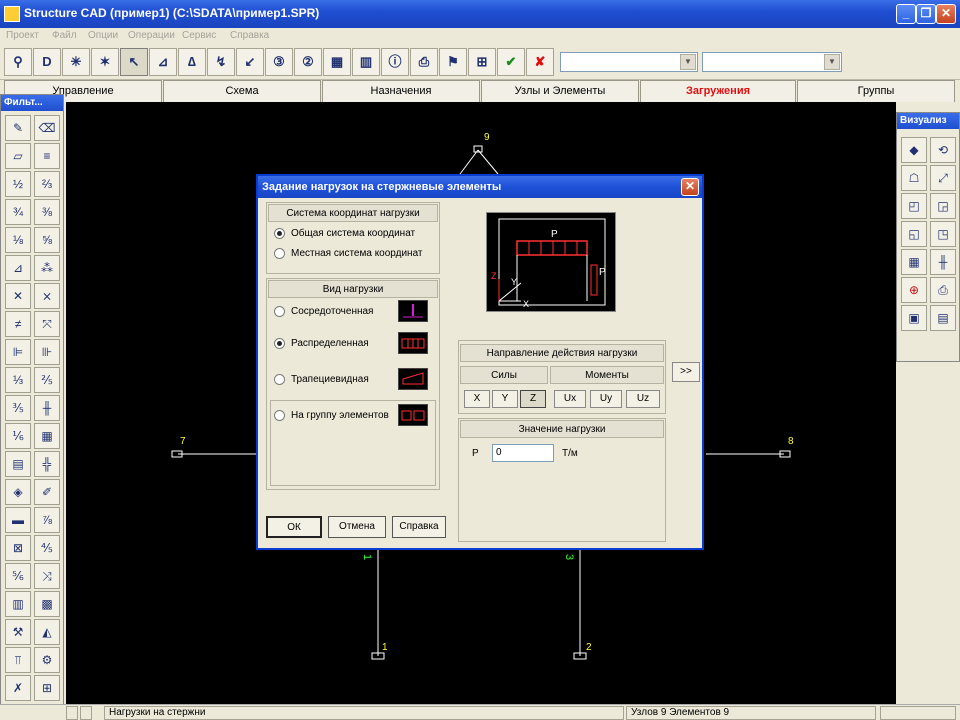 This screenshot has height=720, width=960. What do you see at coordinates (308, 62) in the screenshot?
I see `rigidity-icon: ②` at bounding box center [308, 62].